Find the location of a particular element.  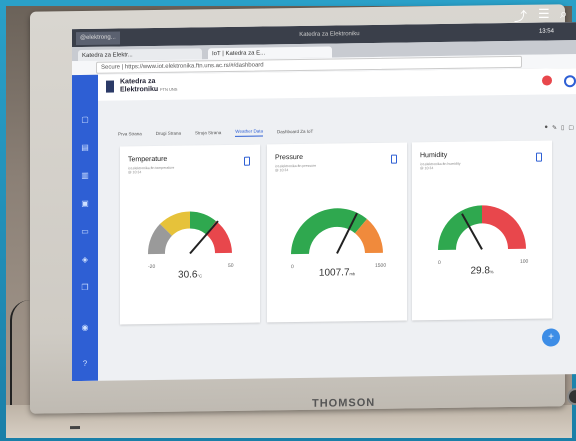

org-line2: Elektroniku is located at coordinates (139, 89).